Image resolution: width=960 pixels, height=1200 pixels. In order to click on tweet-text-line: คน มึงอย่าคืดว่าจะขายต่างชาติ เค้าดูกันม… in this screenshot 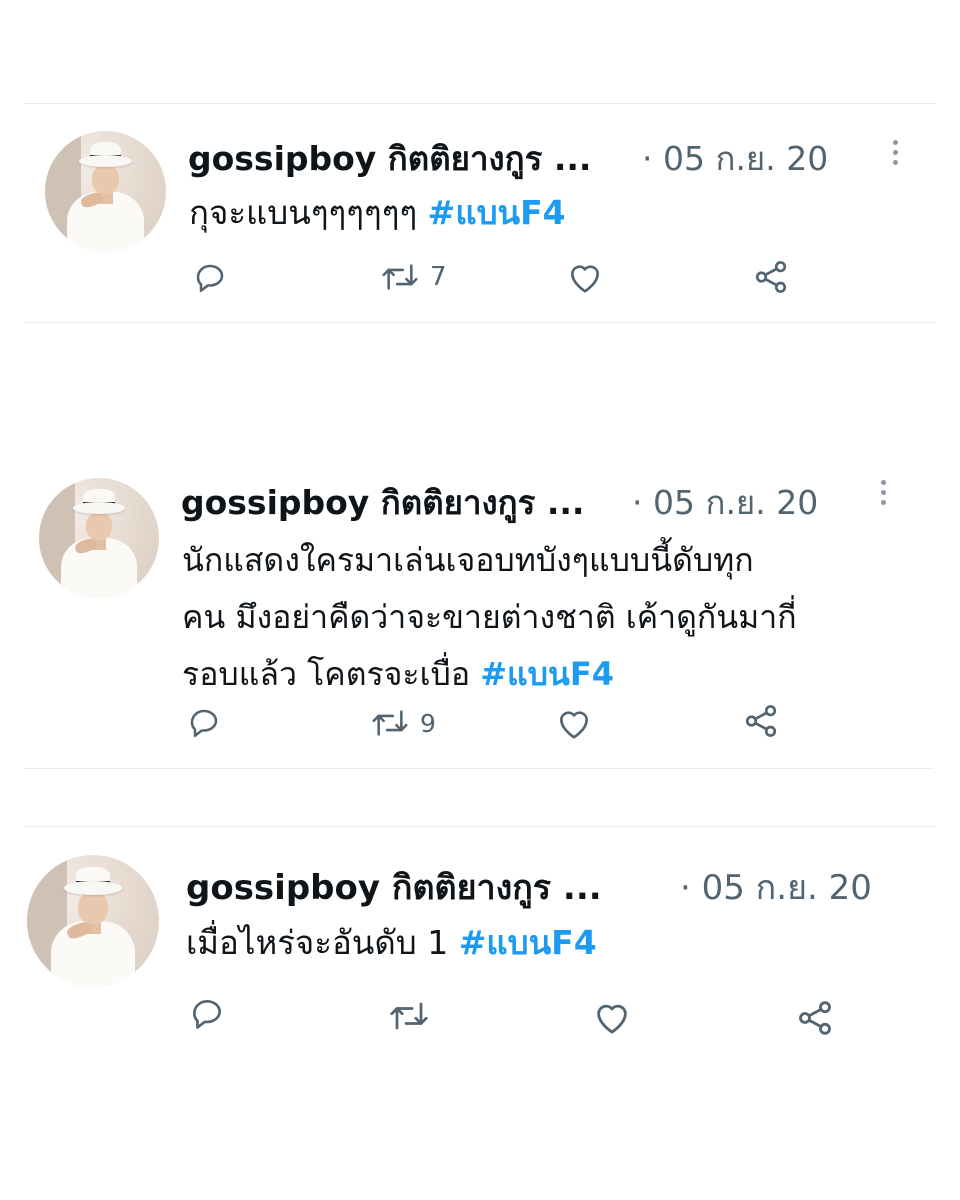, I will do `click(489, 617)`.